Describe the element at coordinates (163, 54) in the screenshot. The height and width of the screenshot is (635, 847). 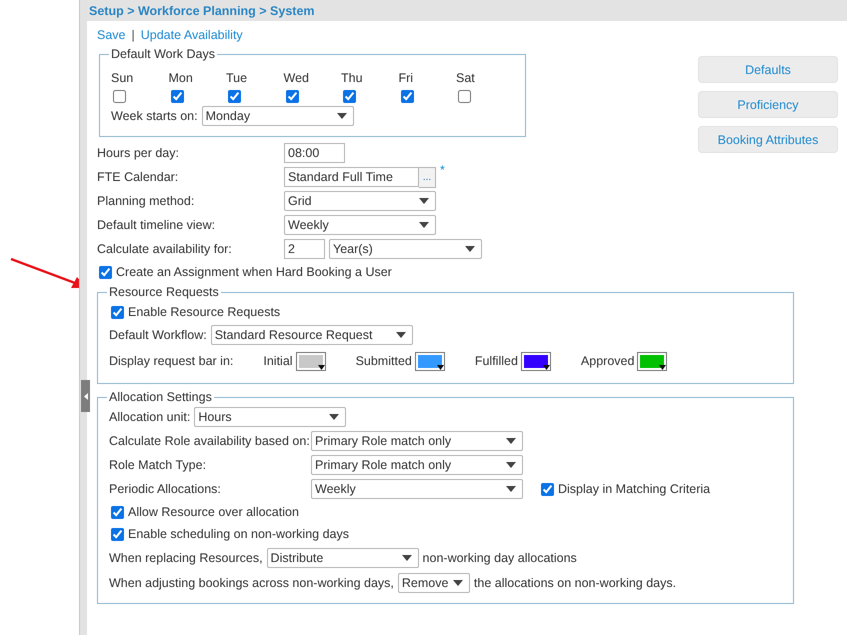
I see `fieldset-legend: Default Work Days` at that location.